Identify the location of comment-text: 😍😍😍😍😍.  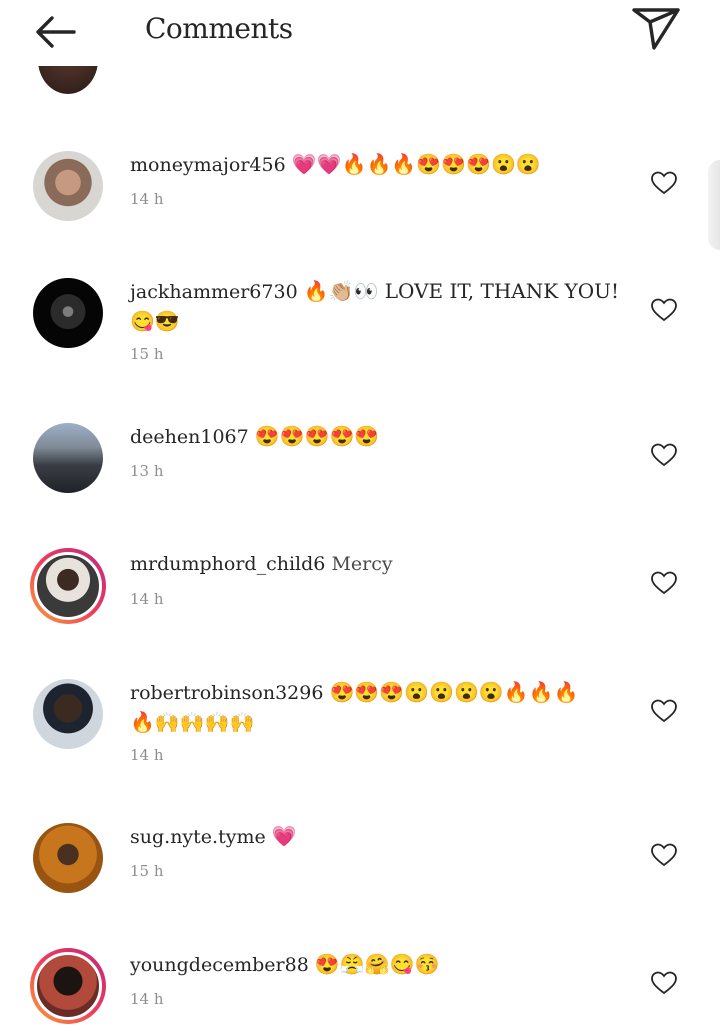
(317, 436).